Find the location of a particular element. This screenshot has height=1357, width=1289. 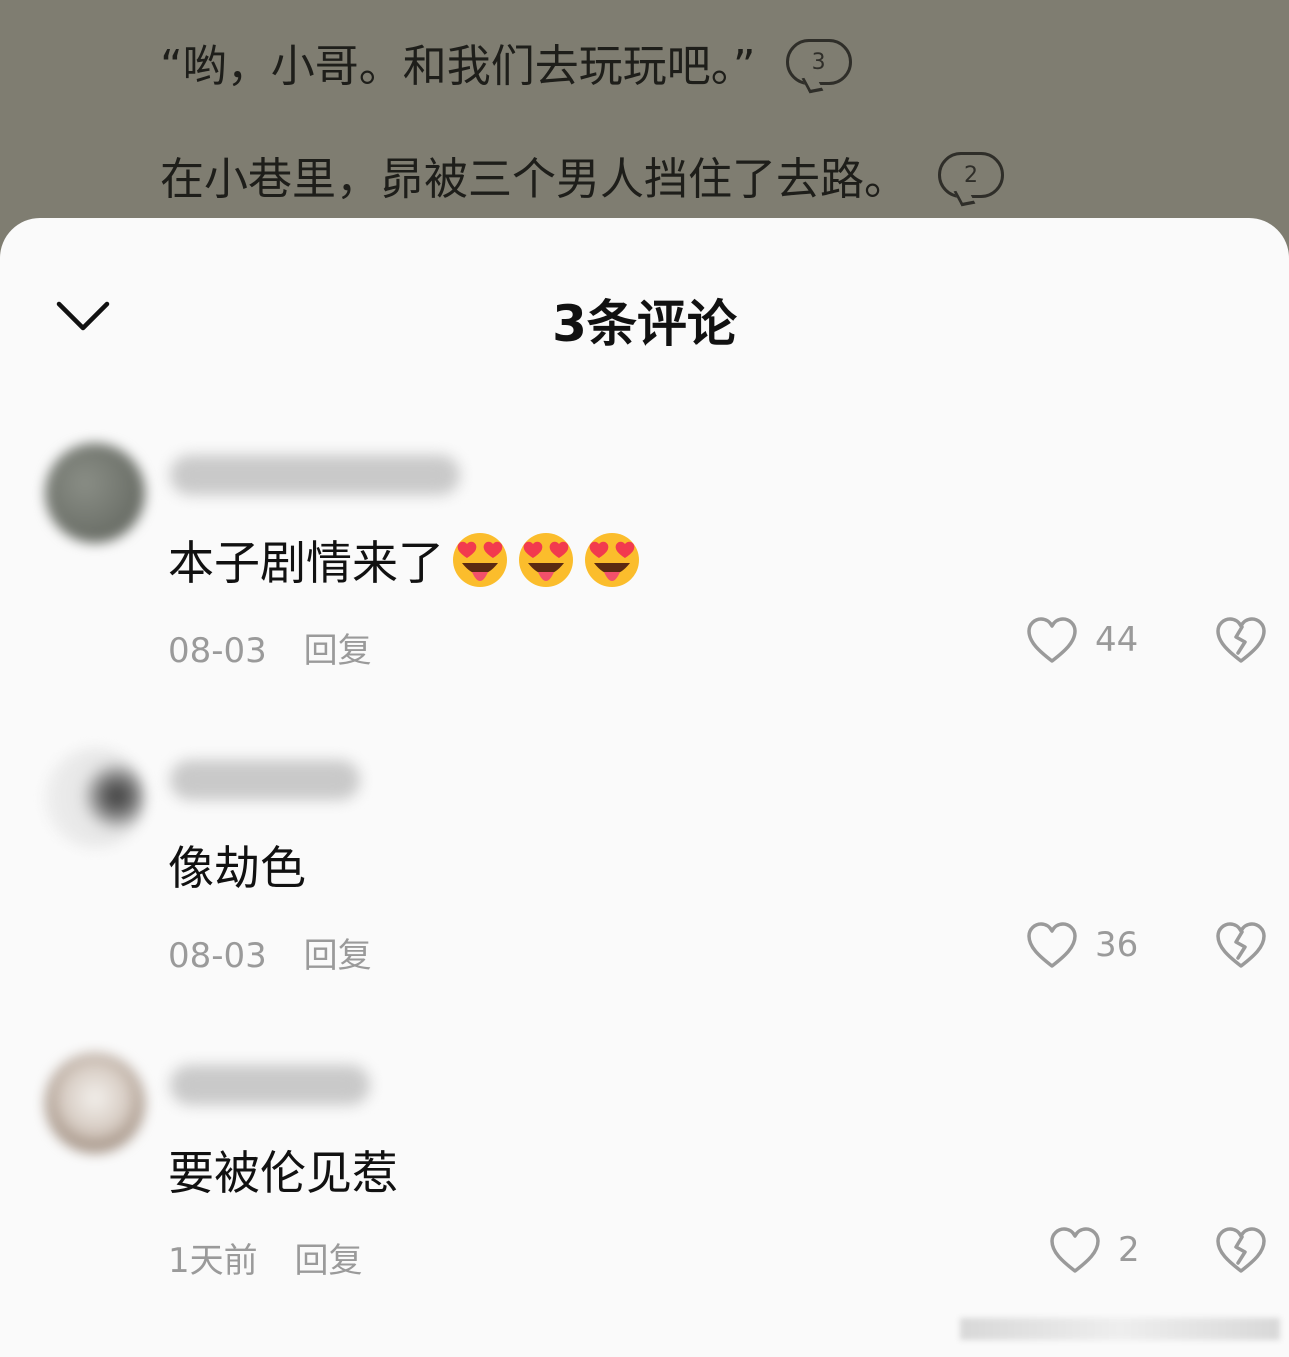

comment-text: 像劫色 is located at coordinates (237, 865).